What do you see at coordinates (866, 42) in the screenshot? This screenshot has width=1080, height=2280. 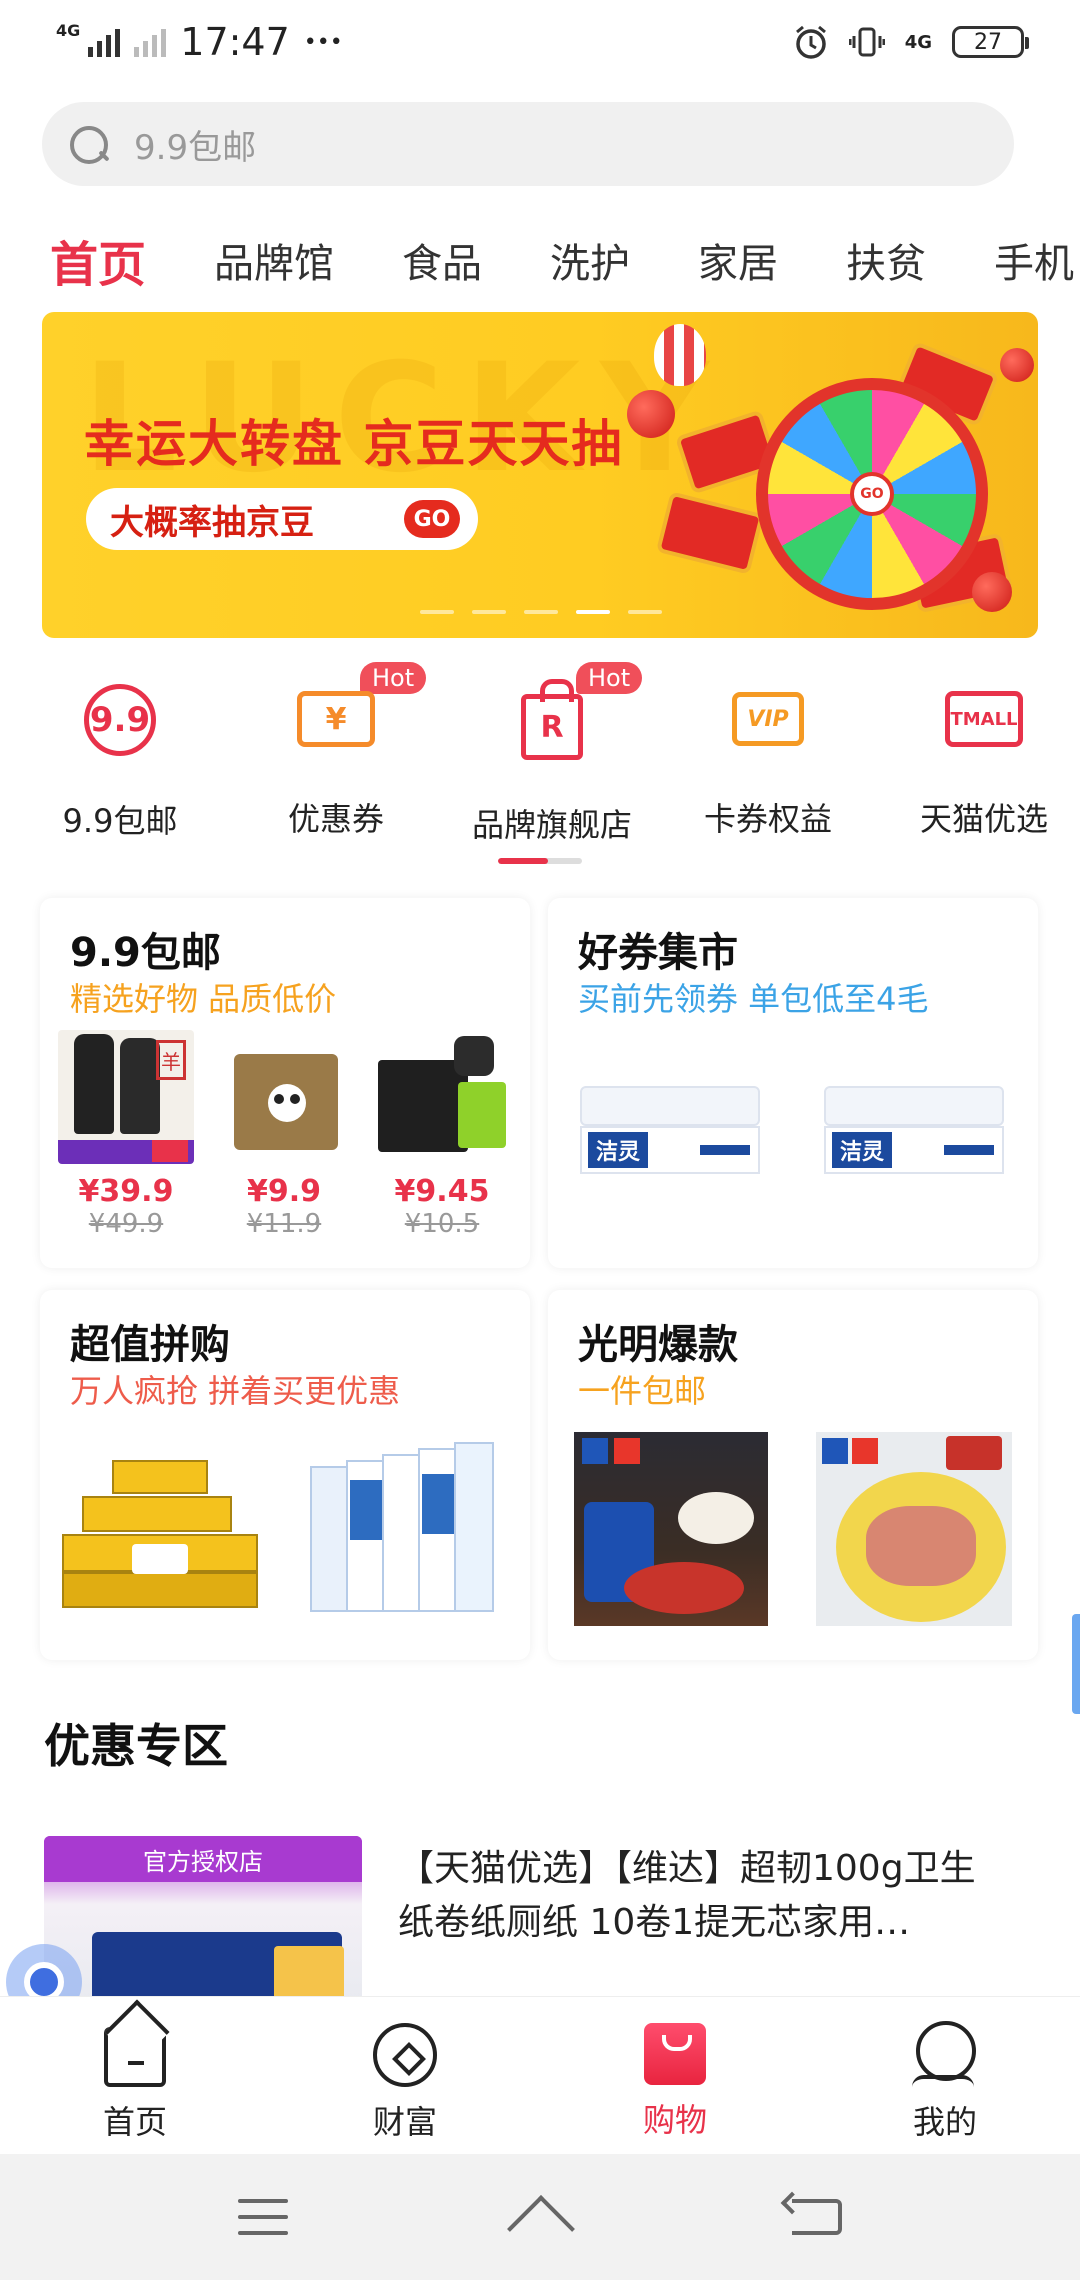 I see `vibrate-icon` at bounding box center [866, 42].